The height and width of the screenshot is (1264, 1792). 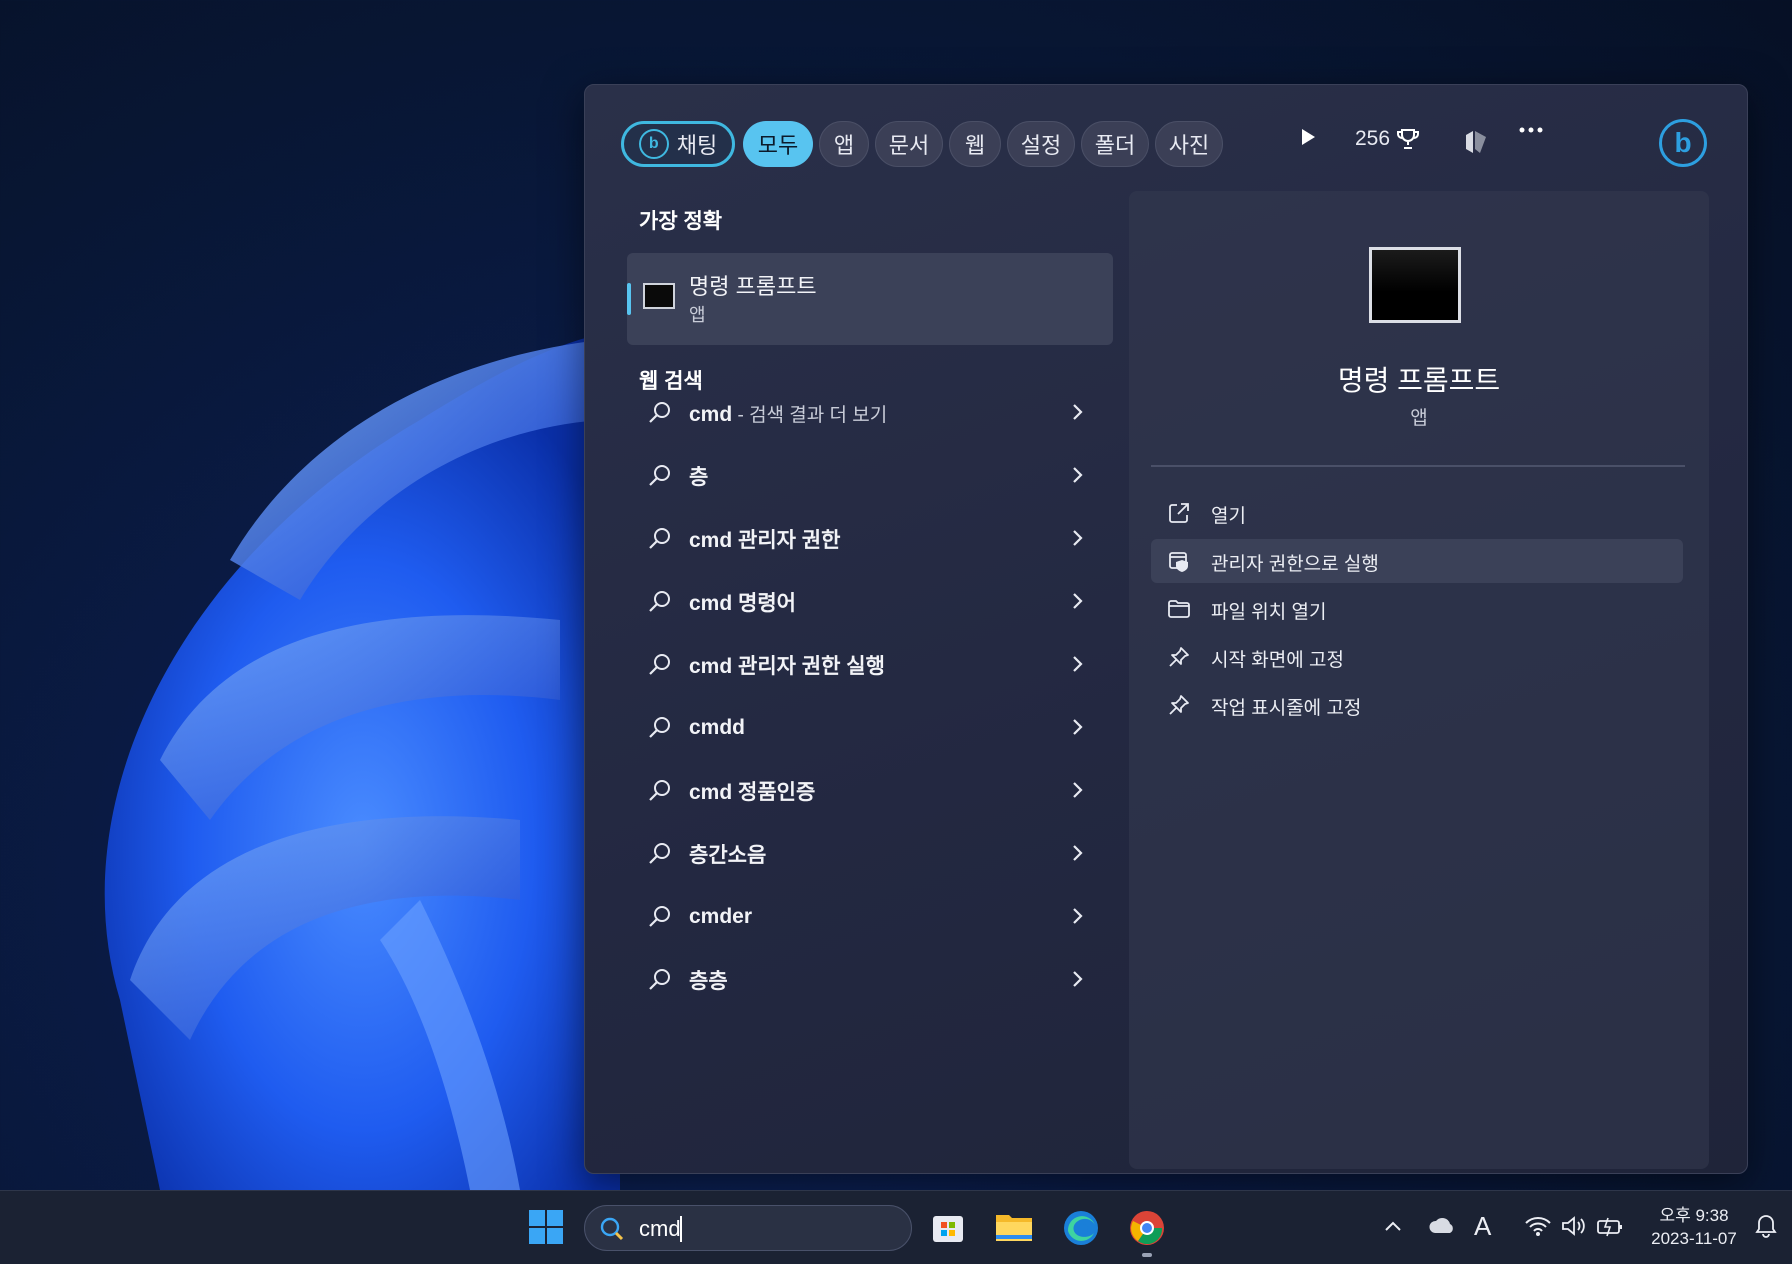 I want to click on detail-title: 명령 프롬프트, so click(x=1419, y=380).